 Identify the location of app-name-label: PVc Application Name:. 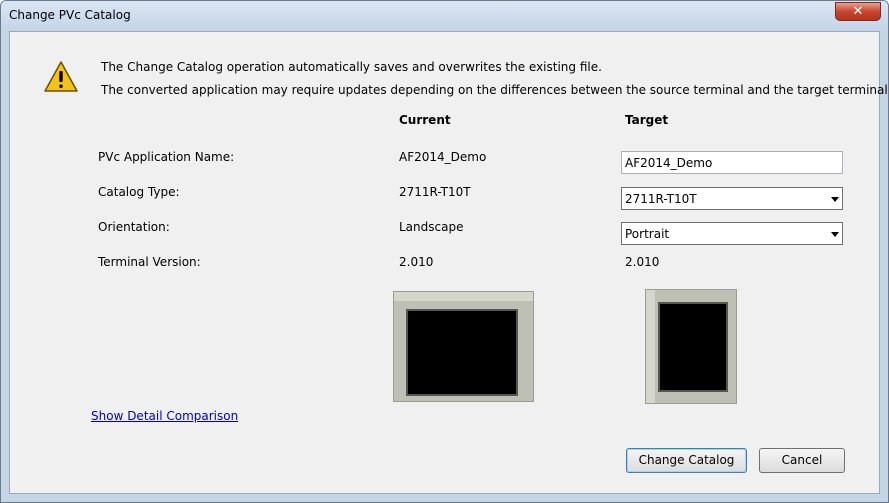
(166, 157).